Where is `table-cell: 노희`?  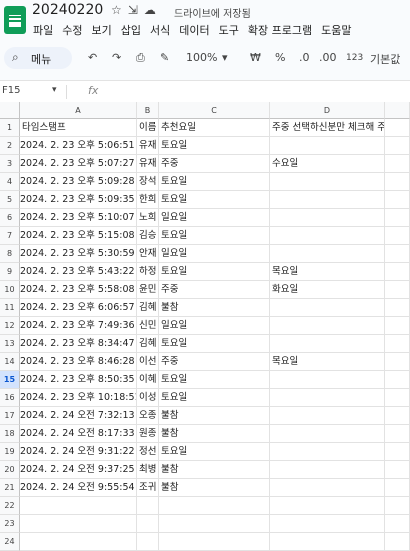
table-cell: 노희 is located at coordinates (148, 218).